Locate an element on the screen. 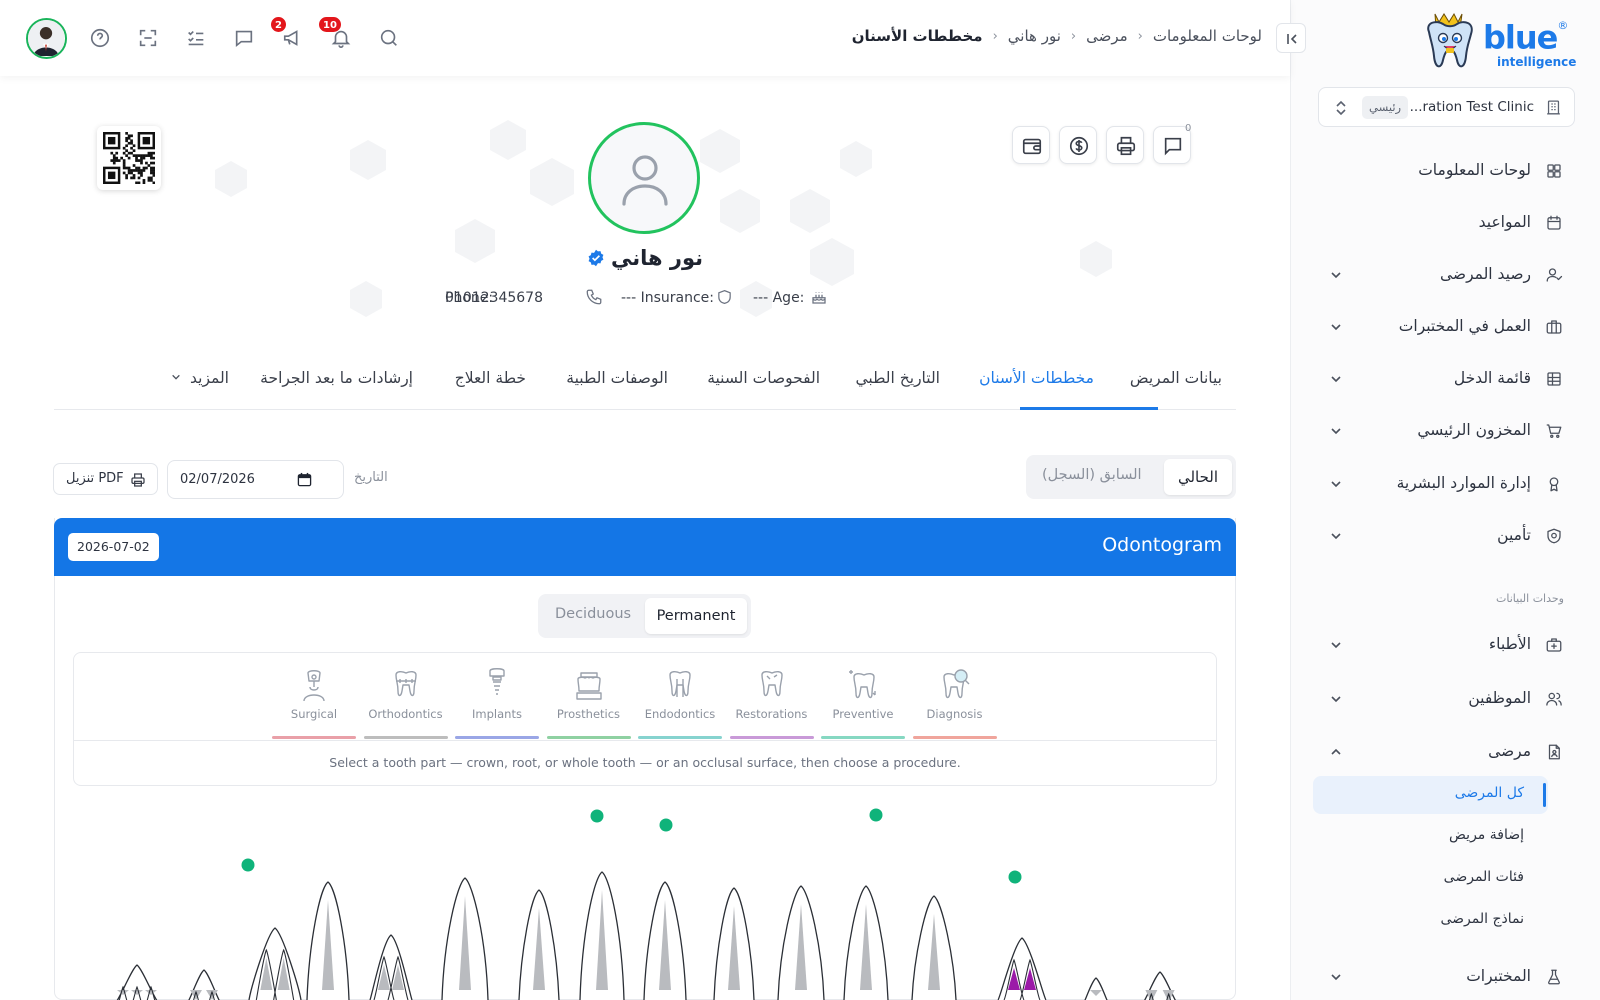 The width and height of the screenshot is (1600, 1000). brand-logo: blue® intelligence is located at coordinates (1499, 41).